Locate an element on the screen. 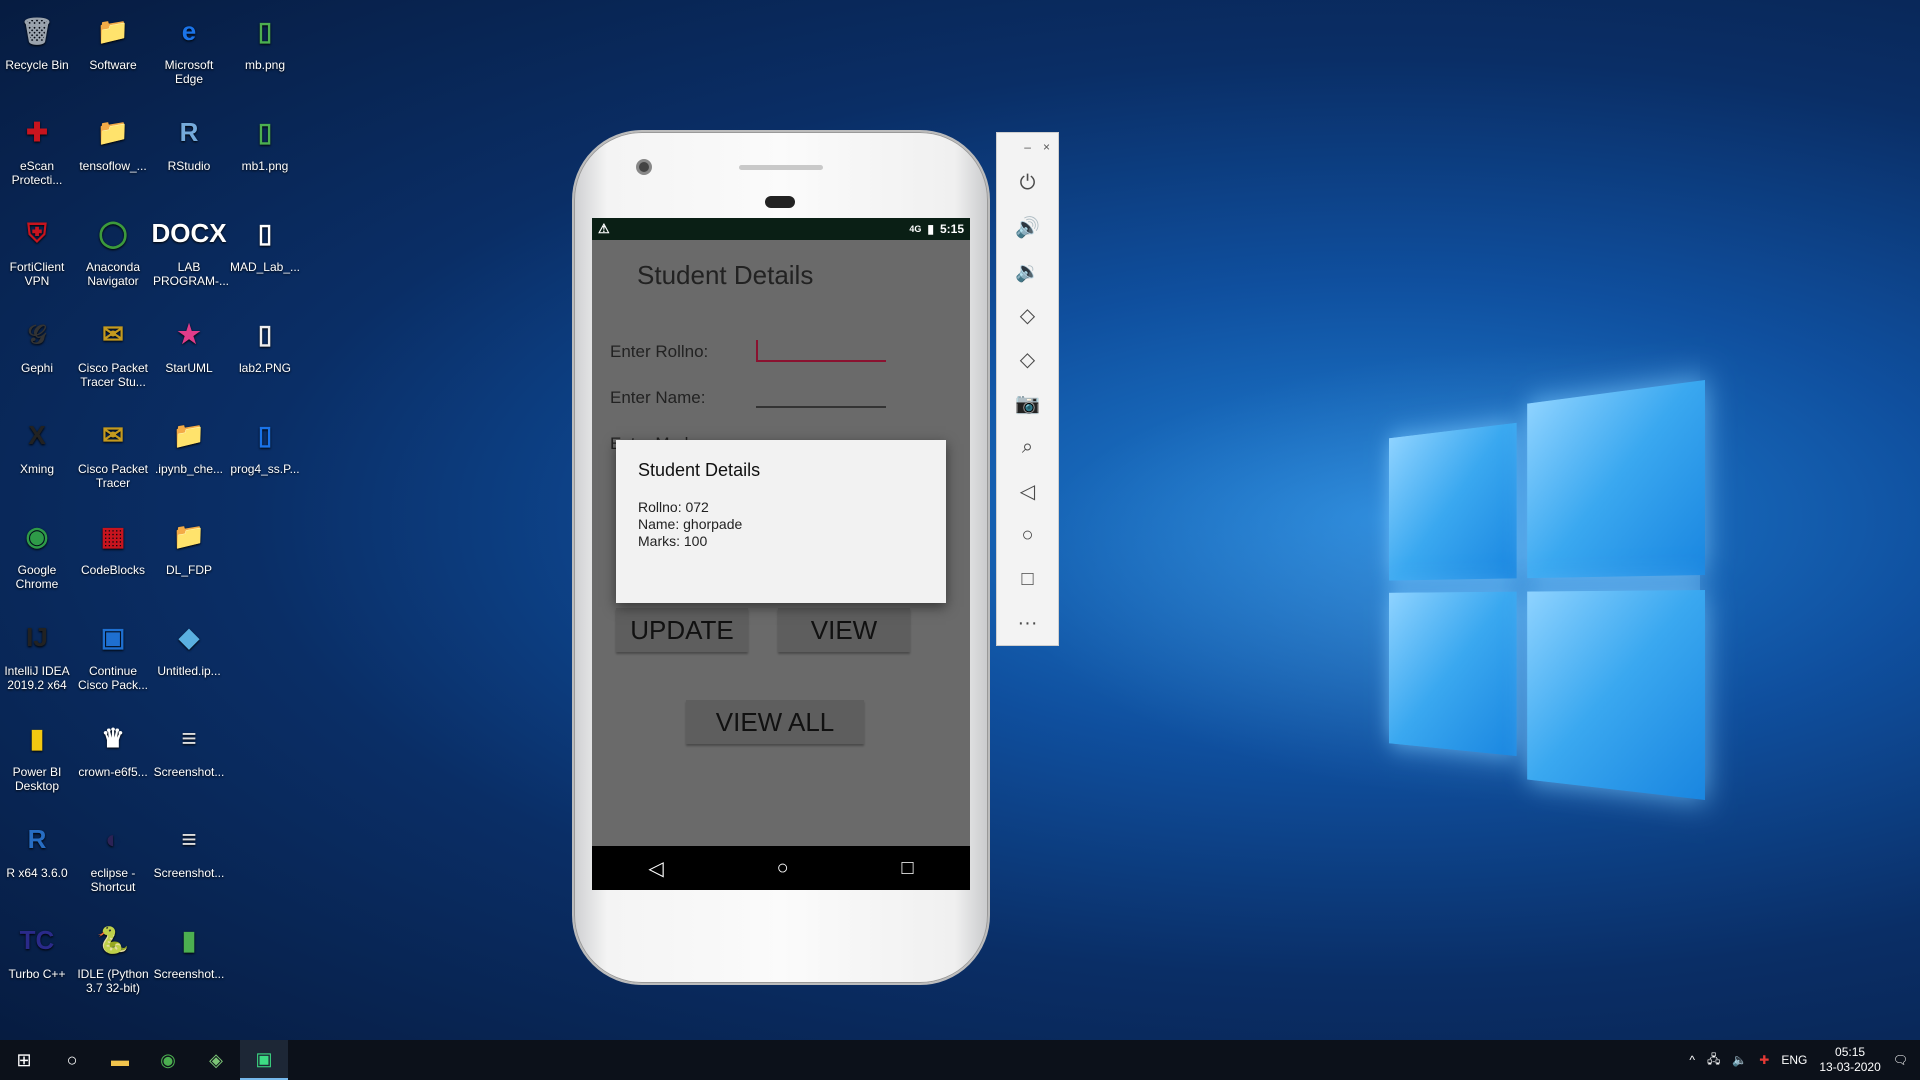 The image size is (1920, 1080). desktop-icon-image: ◐ is located at coordinates (113, 839).